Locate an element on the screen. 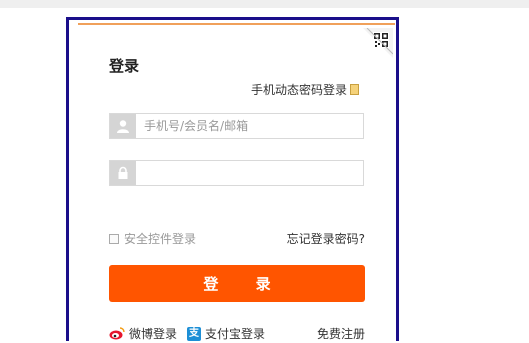  third-party-login-row: 微博登录 支 支付宝登录 免费注册 is located at coordinates (237, 333).